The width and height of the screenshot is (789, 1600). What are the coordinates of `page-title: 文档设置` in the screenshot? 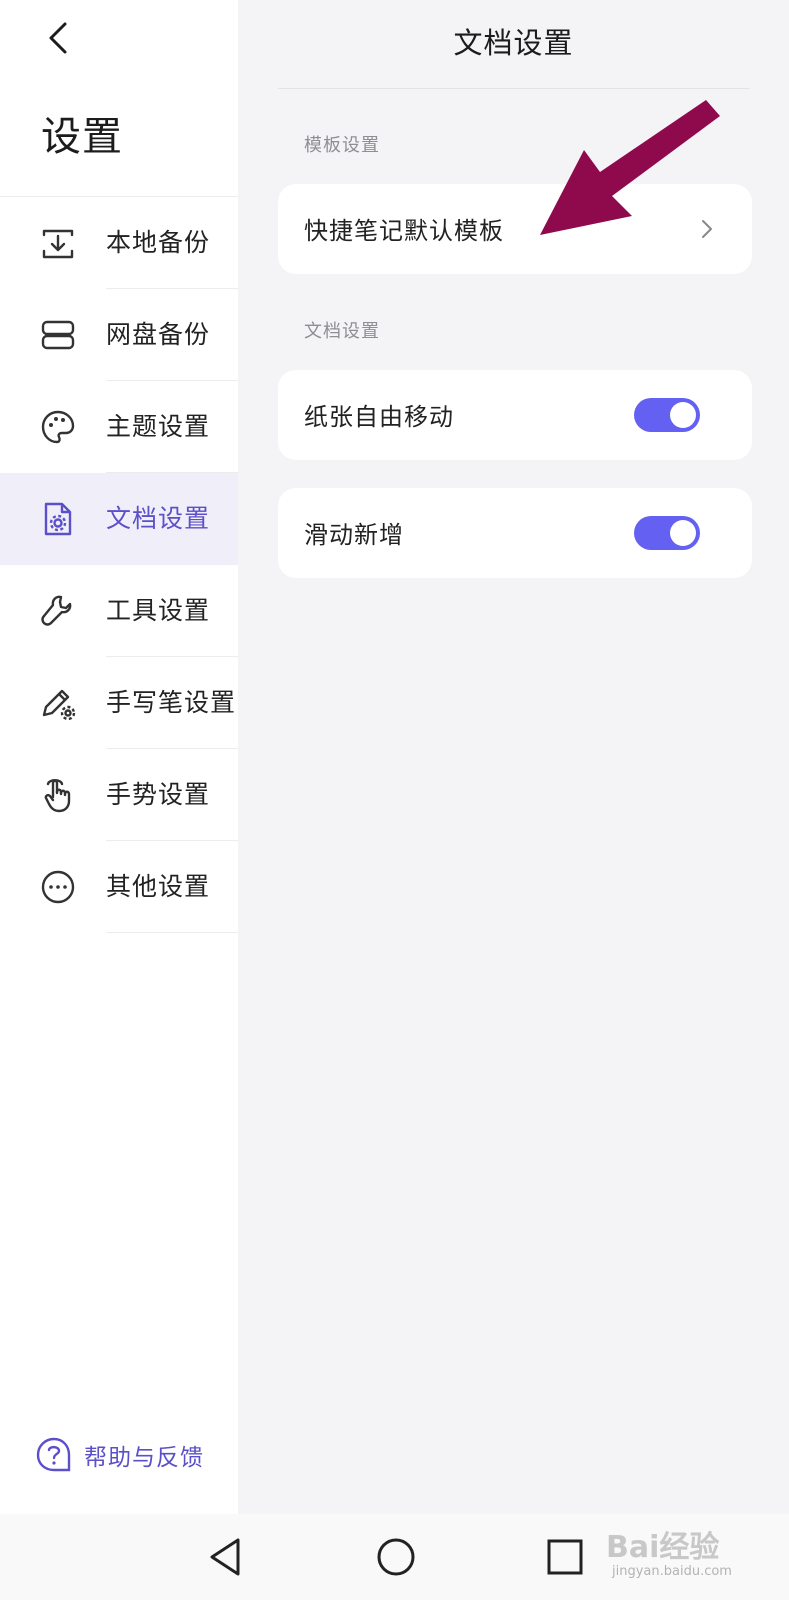 It's located at (513, 43).